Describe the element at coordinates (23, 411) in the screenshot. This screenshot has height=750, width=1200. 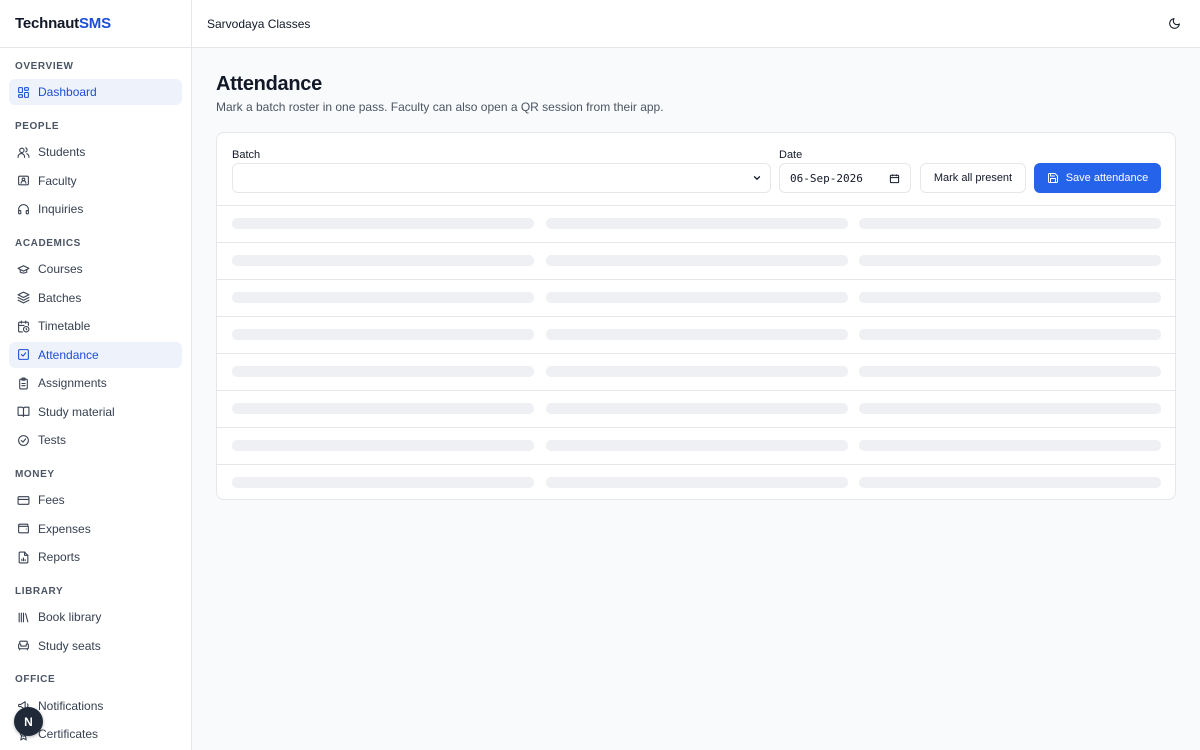
I see `book-open-icon` at that location.